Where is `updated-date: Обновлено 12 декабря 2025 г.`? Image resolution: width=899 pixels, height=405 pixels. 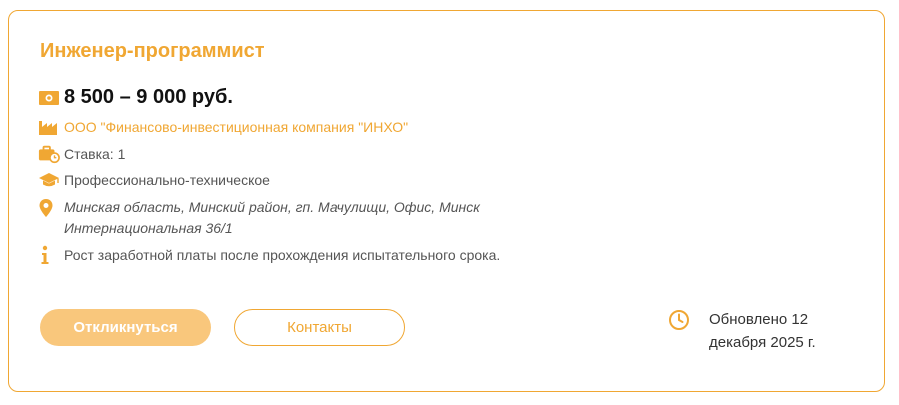
updated-date: Обновлено 12 декабря 2025 г. is located at coordinates (774, 331).